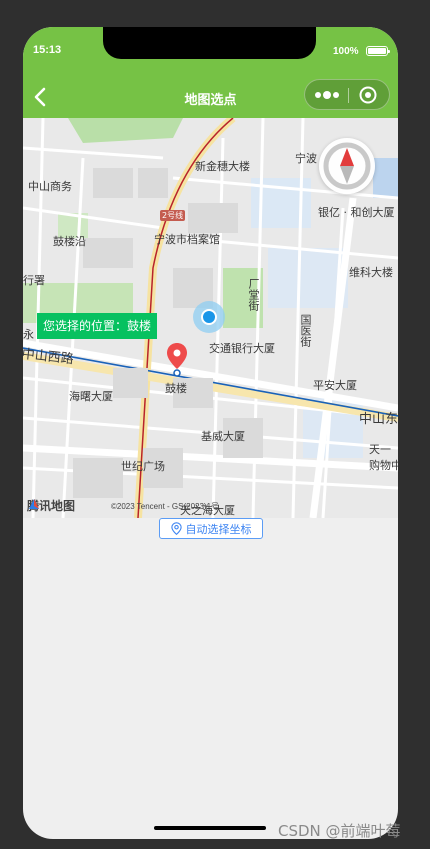 The width and height of the screenshot is (430, 849). I want to click on status-time: 15:13, so click(47, 50).